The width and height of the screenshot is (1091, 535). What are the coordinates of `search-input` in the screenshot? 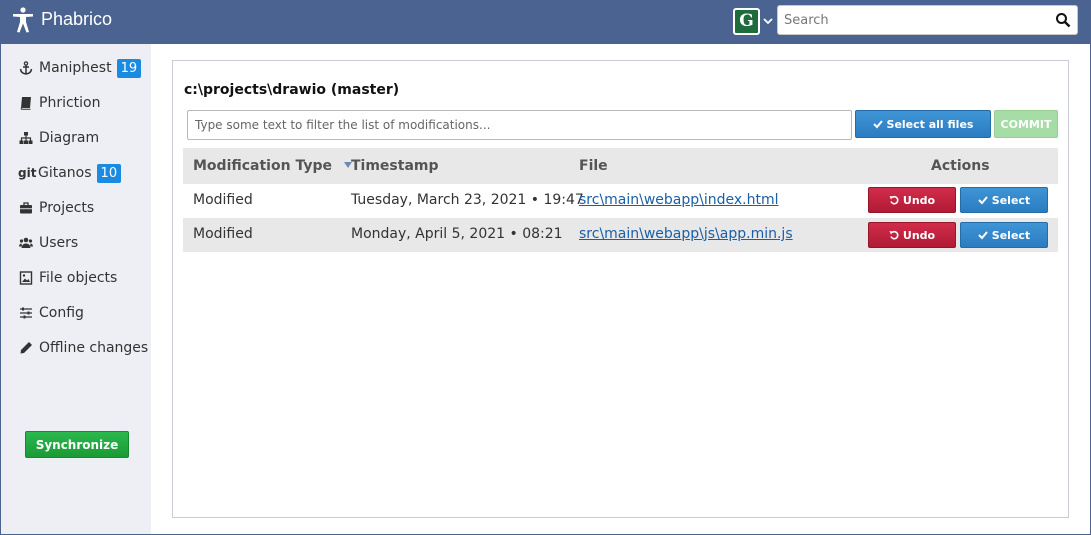 It's located at (913, 20).